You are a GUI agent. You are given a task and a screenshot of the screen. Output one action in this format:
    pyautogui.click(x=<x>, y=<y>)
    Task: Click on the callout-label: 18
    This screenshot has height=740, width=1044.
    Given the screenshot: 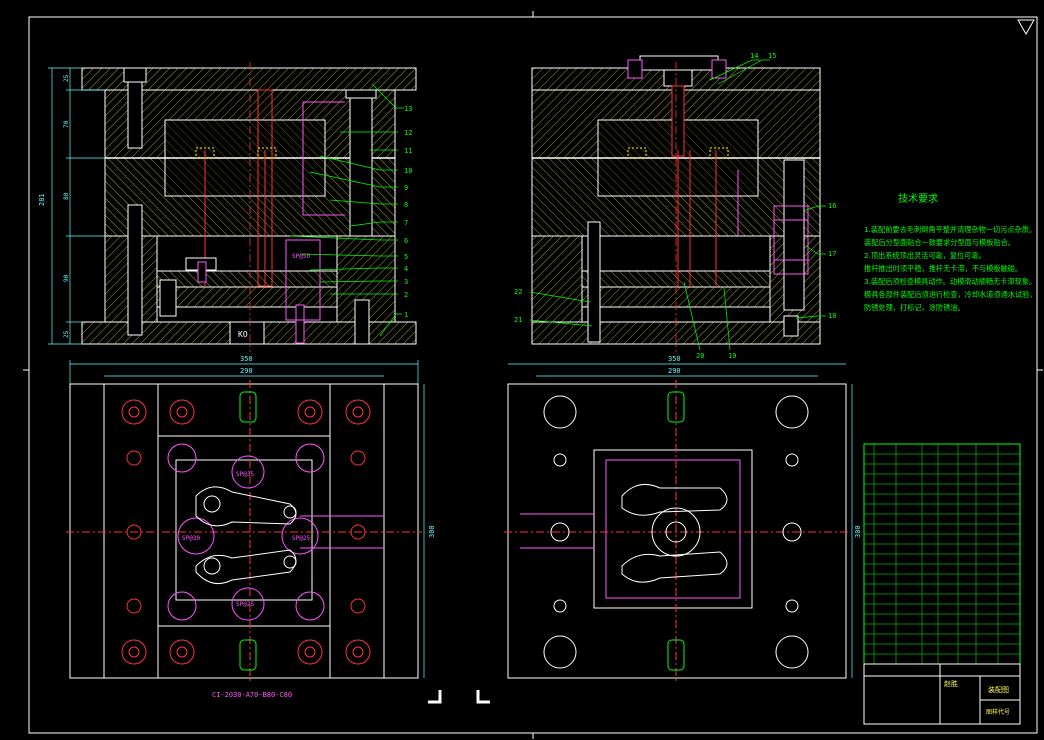 What is the action you would take?
    pyautogui.click(x=832, y=316)
    